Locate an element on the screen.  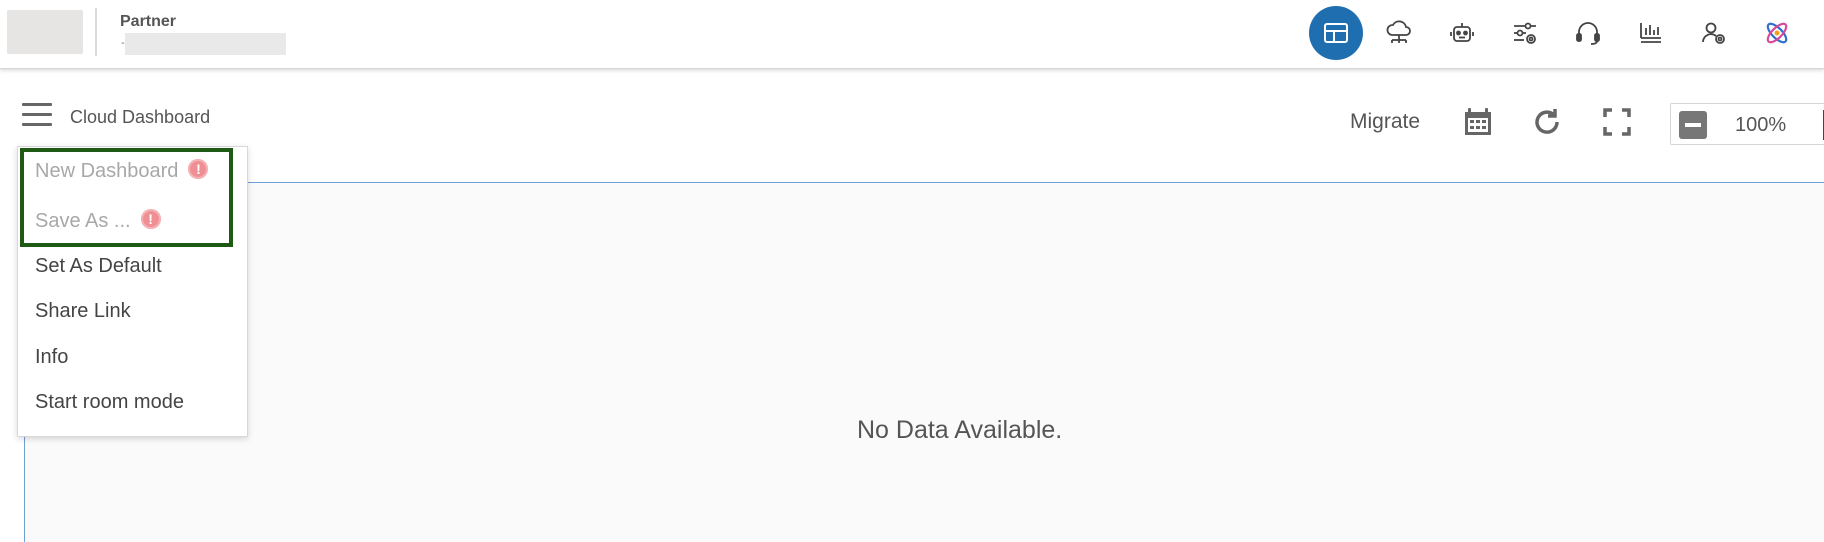
menu-item-start-room-mode: Start room mode is located at coordinates (109, 402).